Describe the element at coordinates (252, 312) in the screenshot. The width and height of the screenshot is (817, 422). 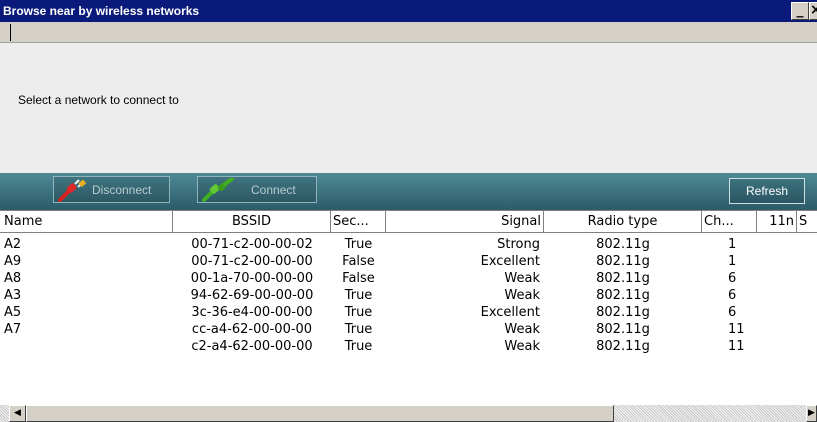
I see `cell-bssid: 3c-36-e4-00-00-00` at that location.